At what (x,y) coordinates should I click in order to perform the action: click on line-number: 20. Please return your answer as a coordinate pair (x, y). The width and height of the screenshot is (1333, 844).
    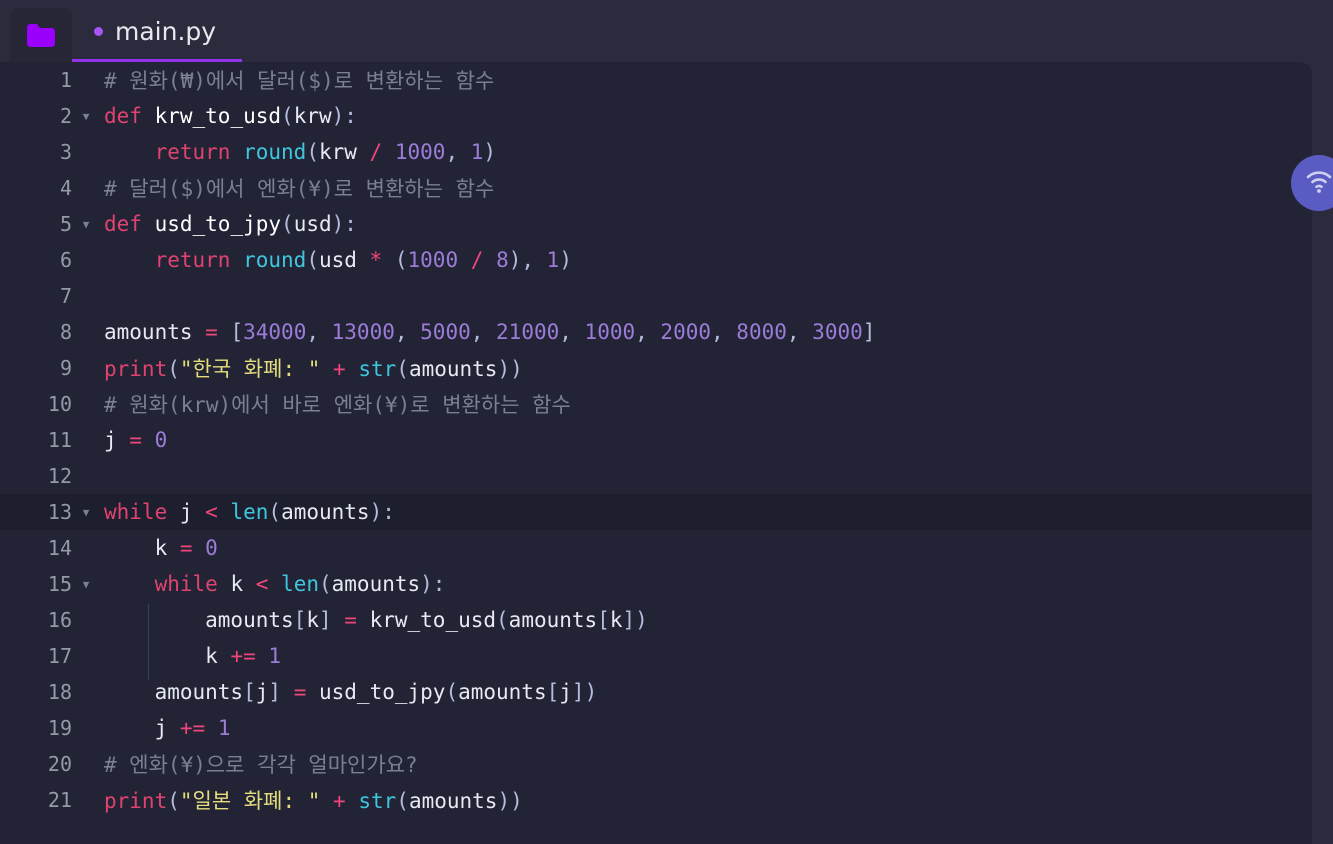
    Looking at the image, I should click on (59, 764).